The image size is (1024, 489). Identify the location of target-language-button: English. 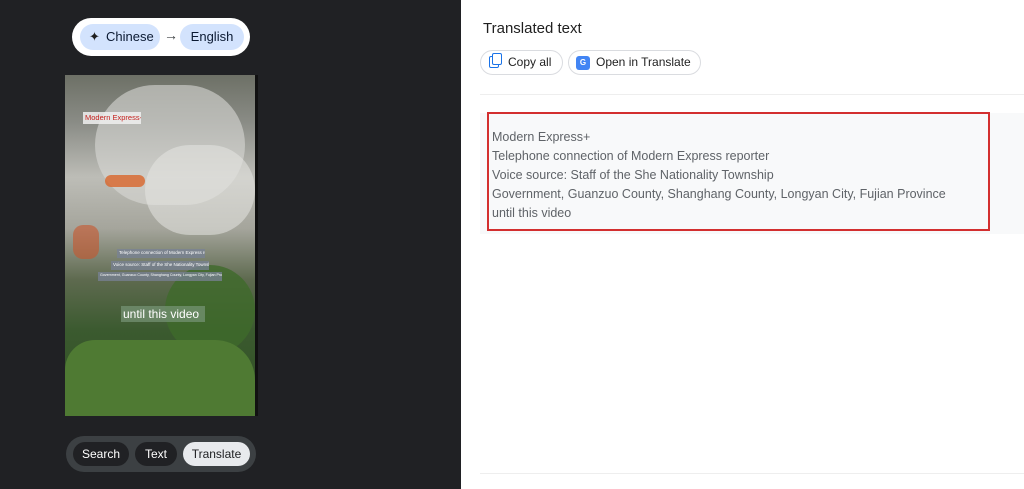
(212, 37).